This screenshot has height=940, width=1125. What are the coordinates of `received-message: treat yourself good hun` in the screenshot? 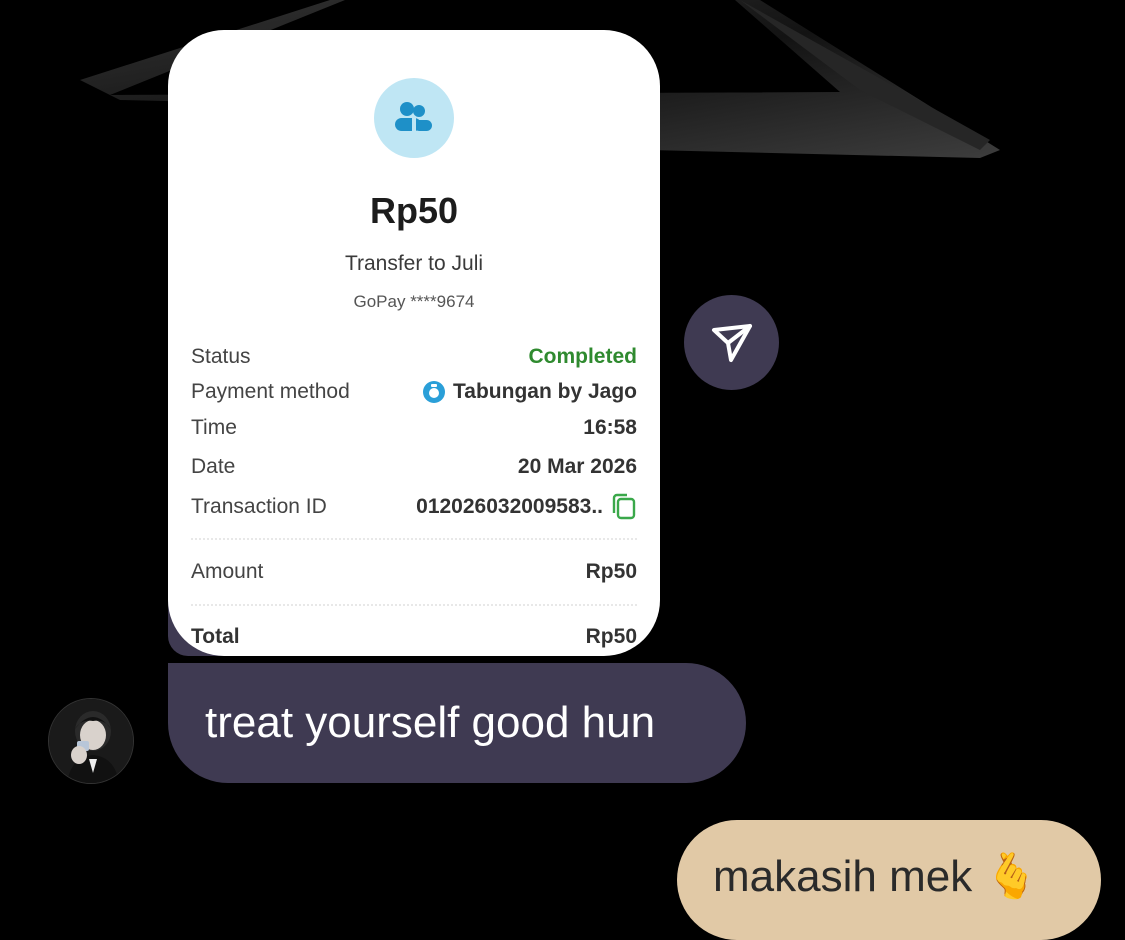 It's located at (457, 723).